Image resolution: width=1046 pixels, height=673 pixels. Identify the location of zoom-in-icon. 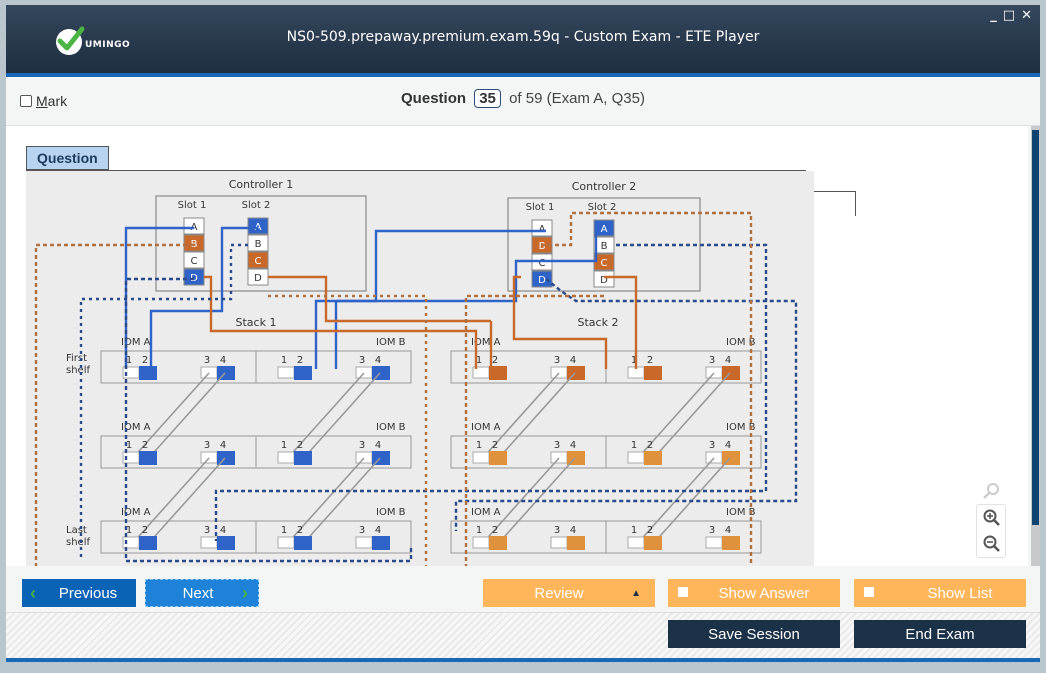
(992, 518).